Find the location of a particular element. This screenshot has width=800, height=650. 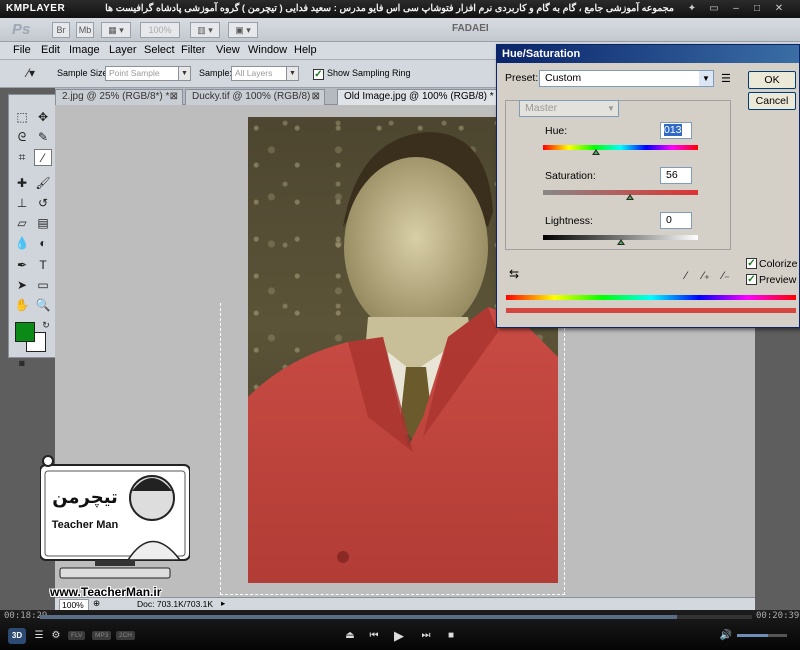

marquee-tool-icon: ⬚ is located at coordinates (22, 117).